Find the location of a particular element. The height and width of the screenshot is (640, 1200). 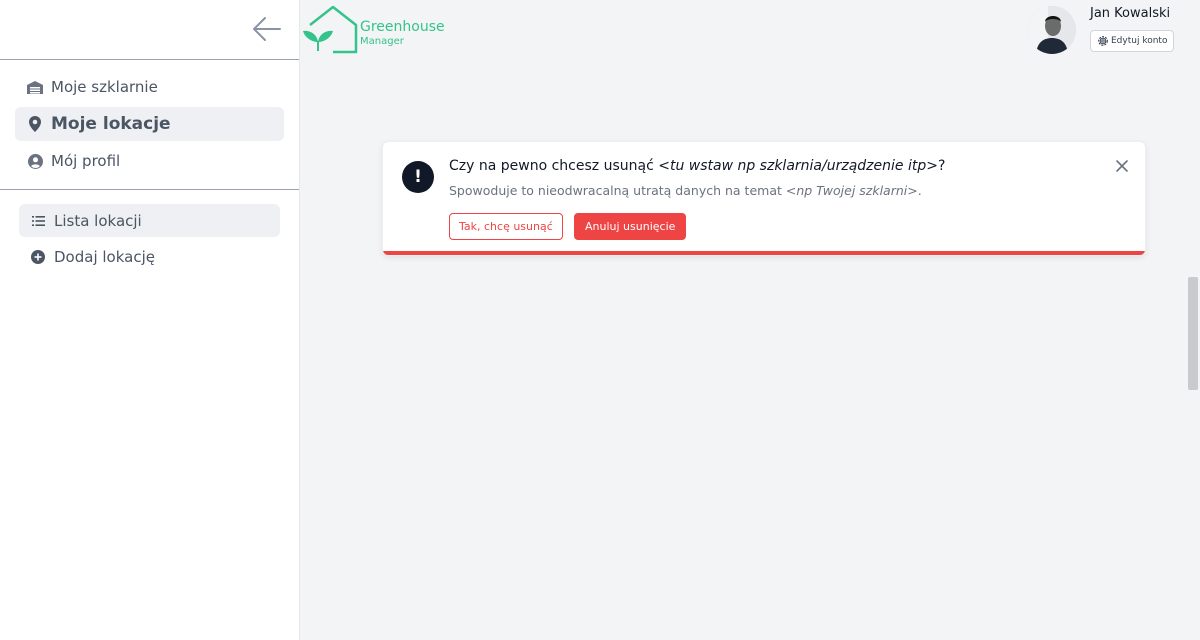

sidebar-item-moje-lokacje: Moje lokacje is located at coordinates (149, 124).